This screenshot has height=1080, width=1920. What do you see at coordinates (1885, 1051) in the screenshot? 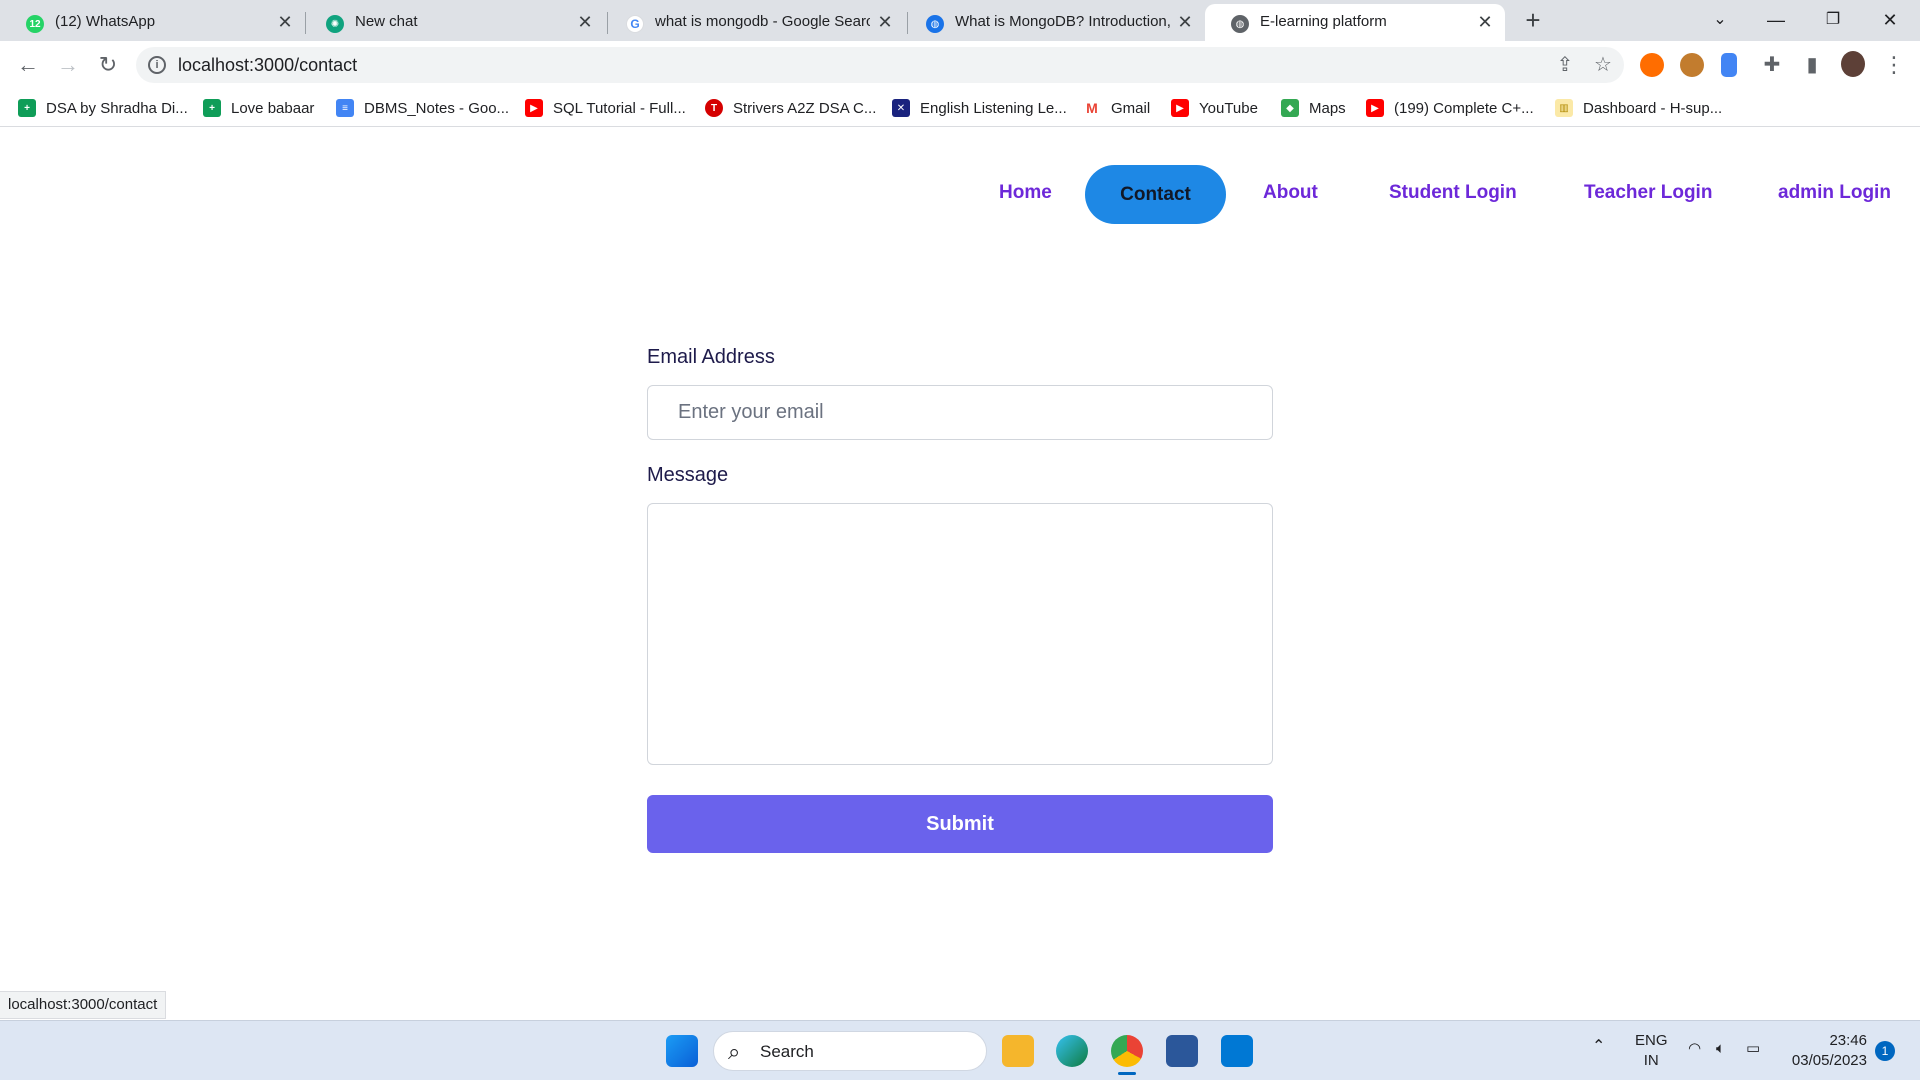
I see `notification-badge: 1` at bounding box center [1885, 1051].